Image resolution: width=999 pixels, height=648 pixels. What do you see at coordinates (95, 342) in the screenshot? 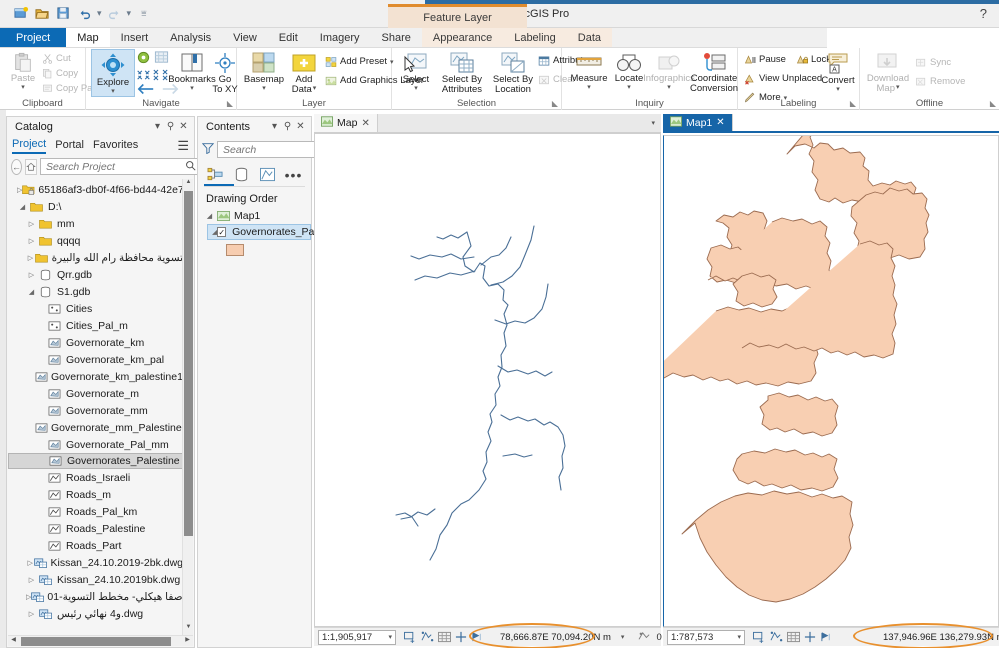
I see `catalog-tree-item: Governorate_km` at bounding box center [95, 342].